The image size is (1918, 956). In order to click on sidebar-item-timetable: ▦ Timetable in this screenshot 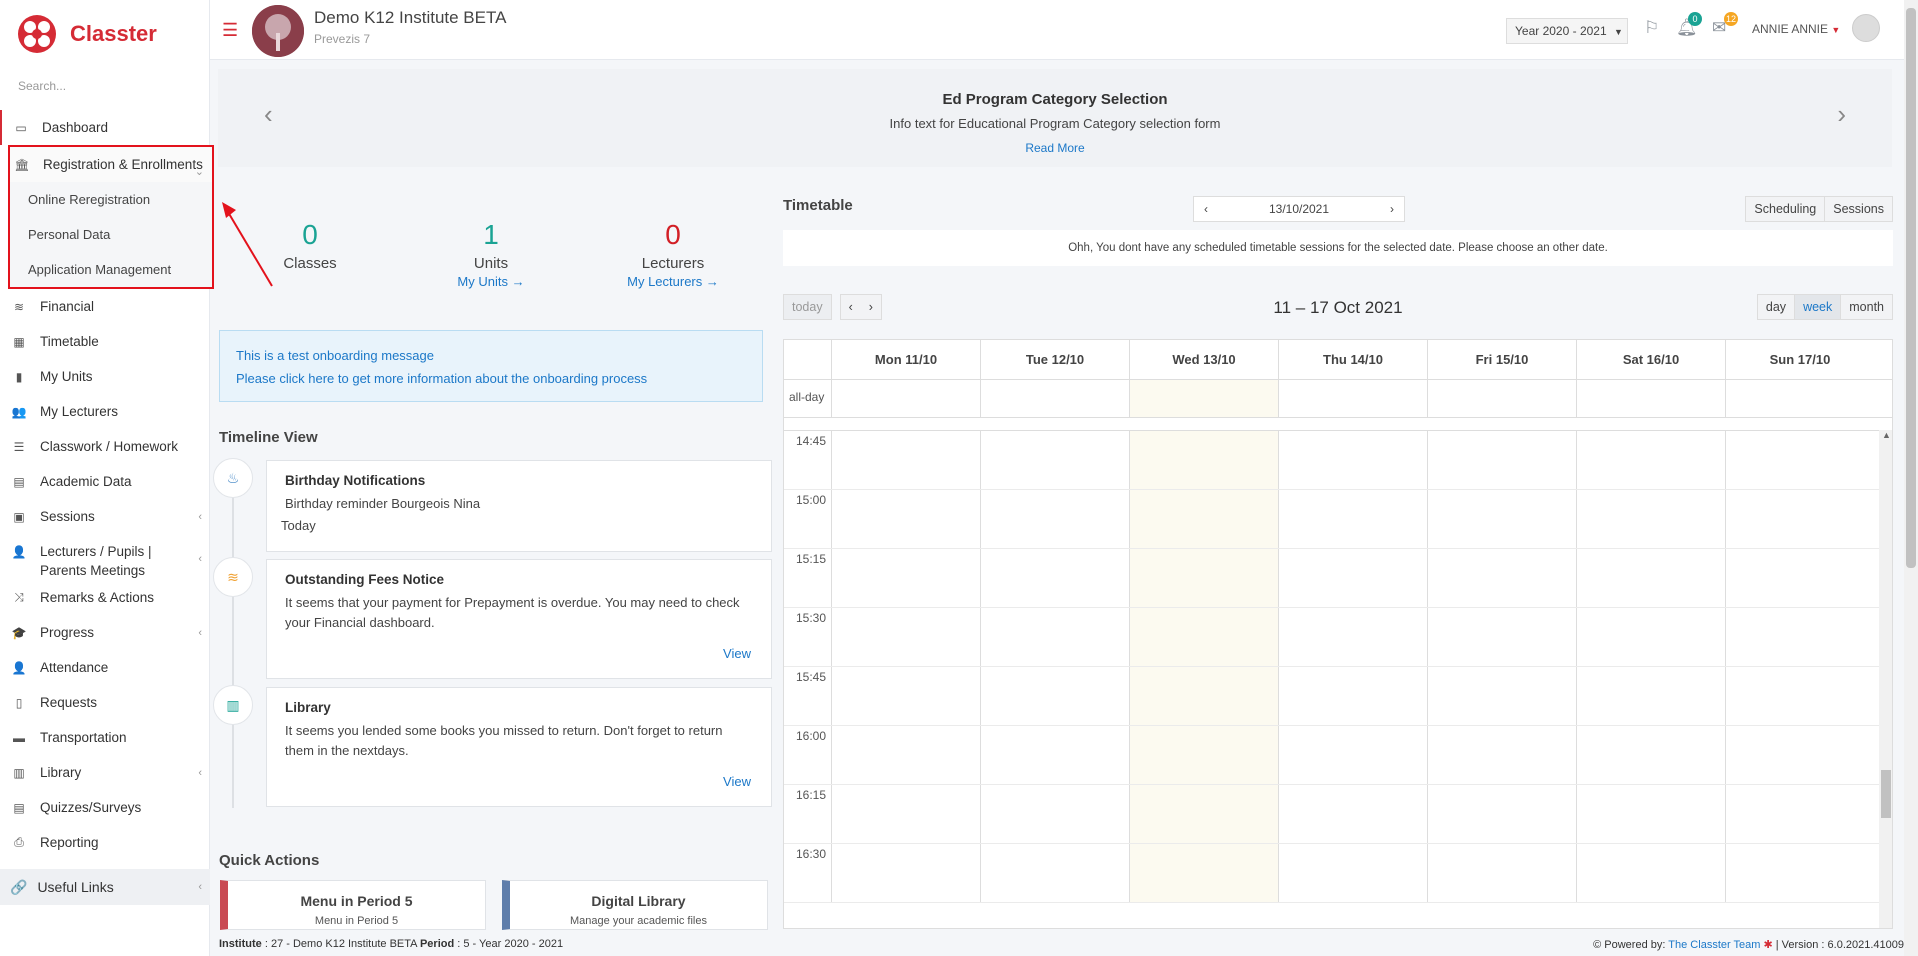, I will do `click(105, 341)`.